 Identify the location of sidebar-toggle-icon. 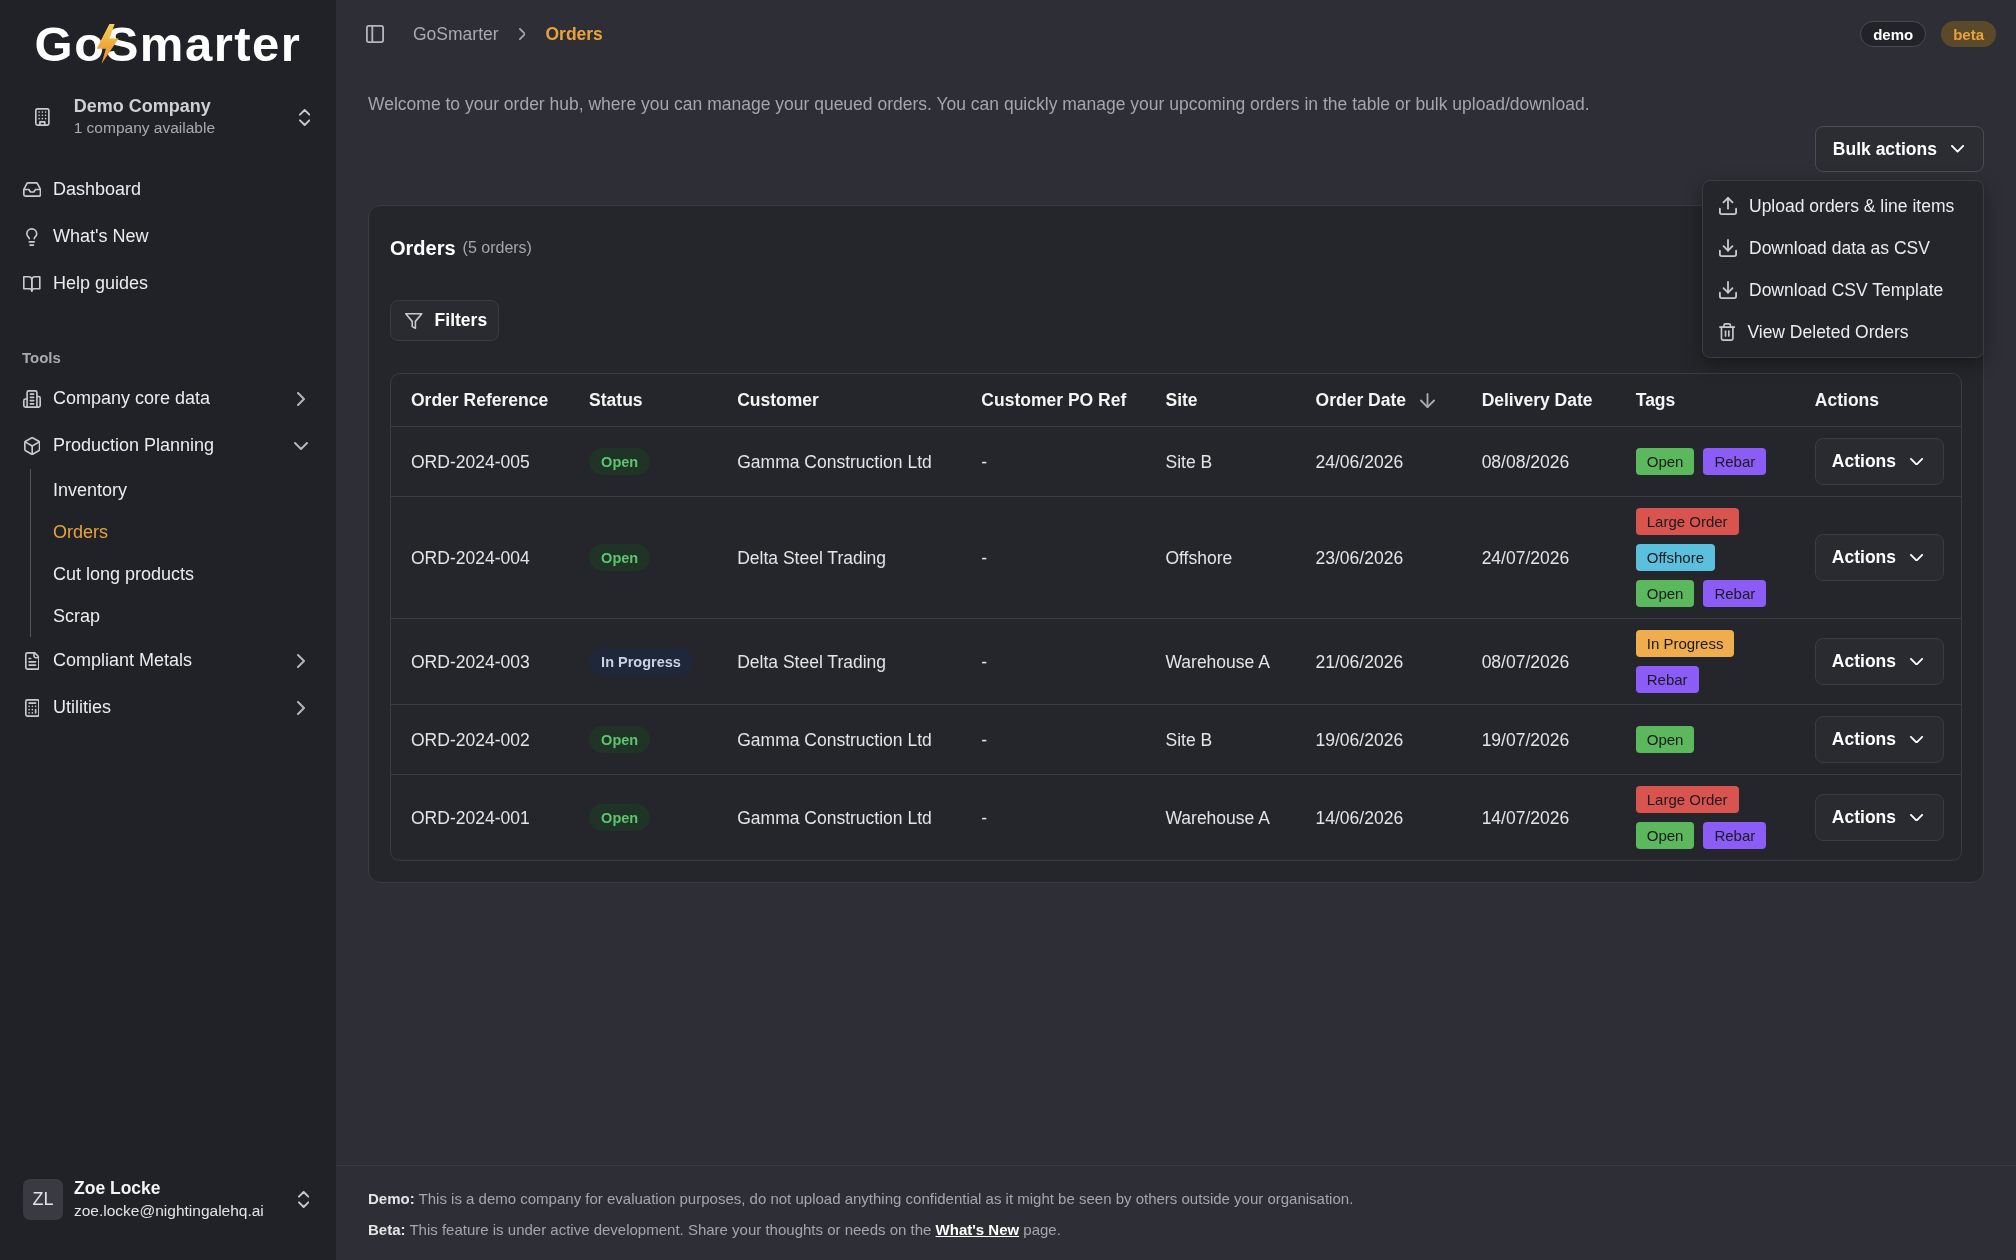
(375, 34).